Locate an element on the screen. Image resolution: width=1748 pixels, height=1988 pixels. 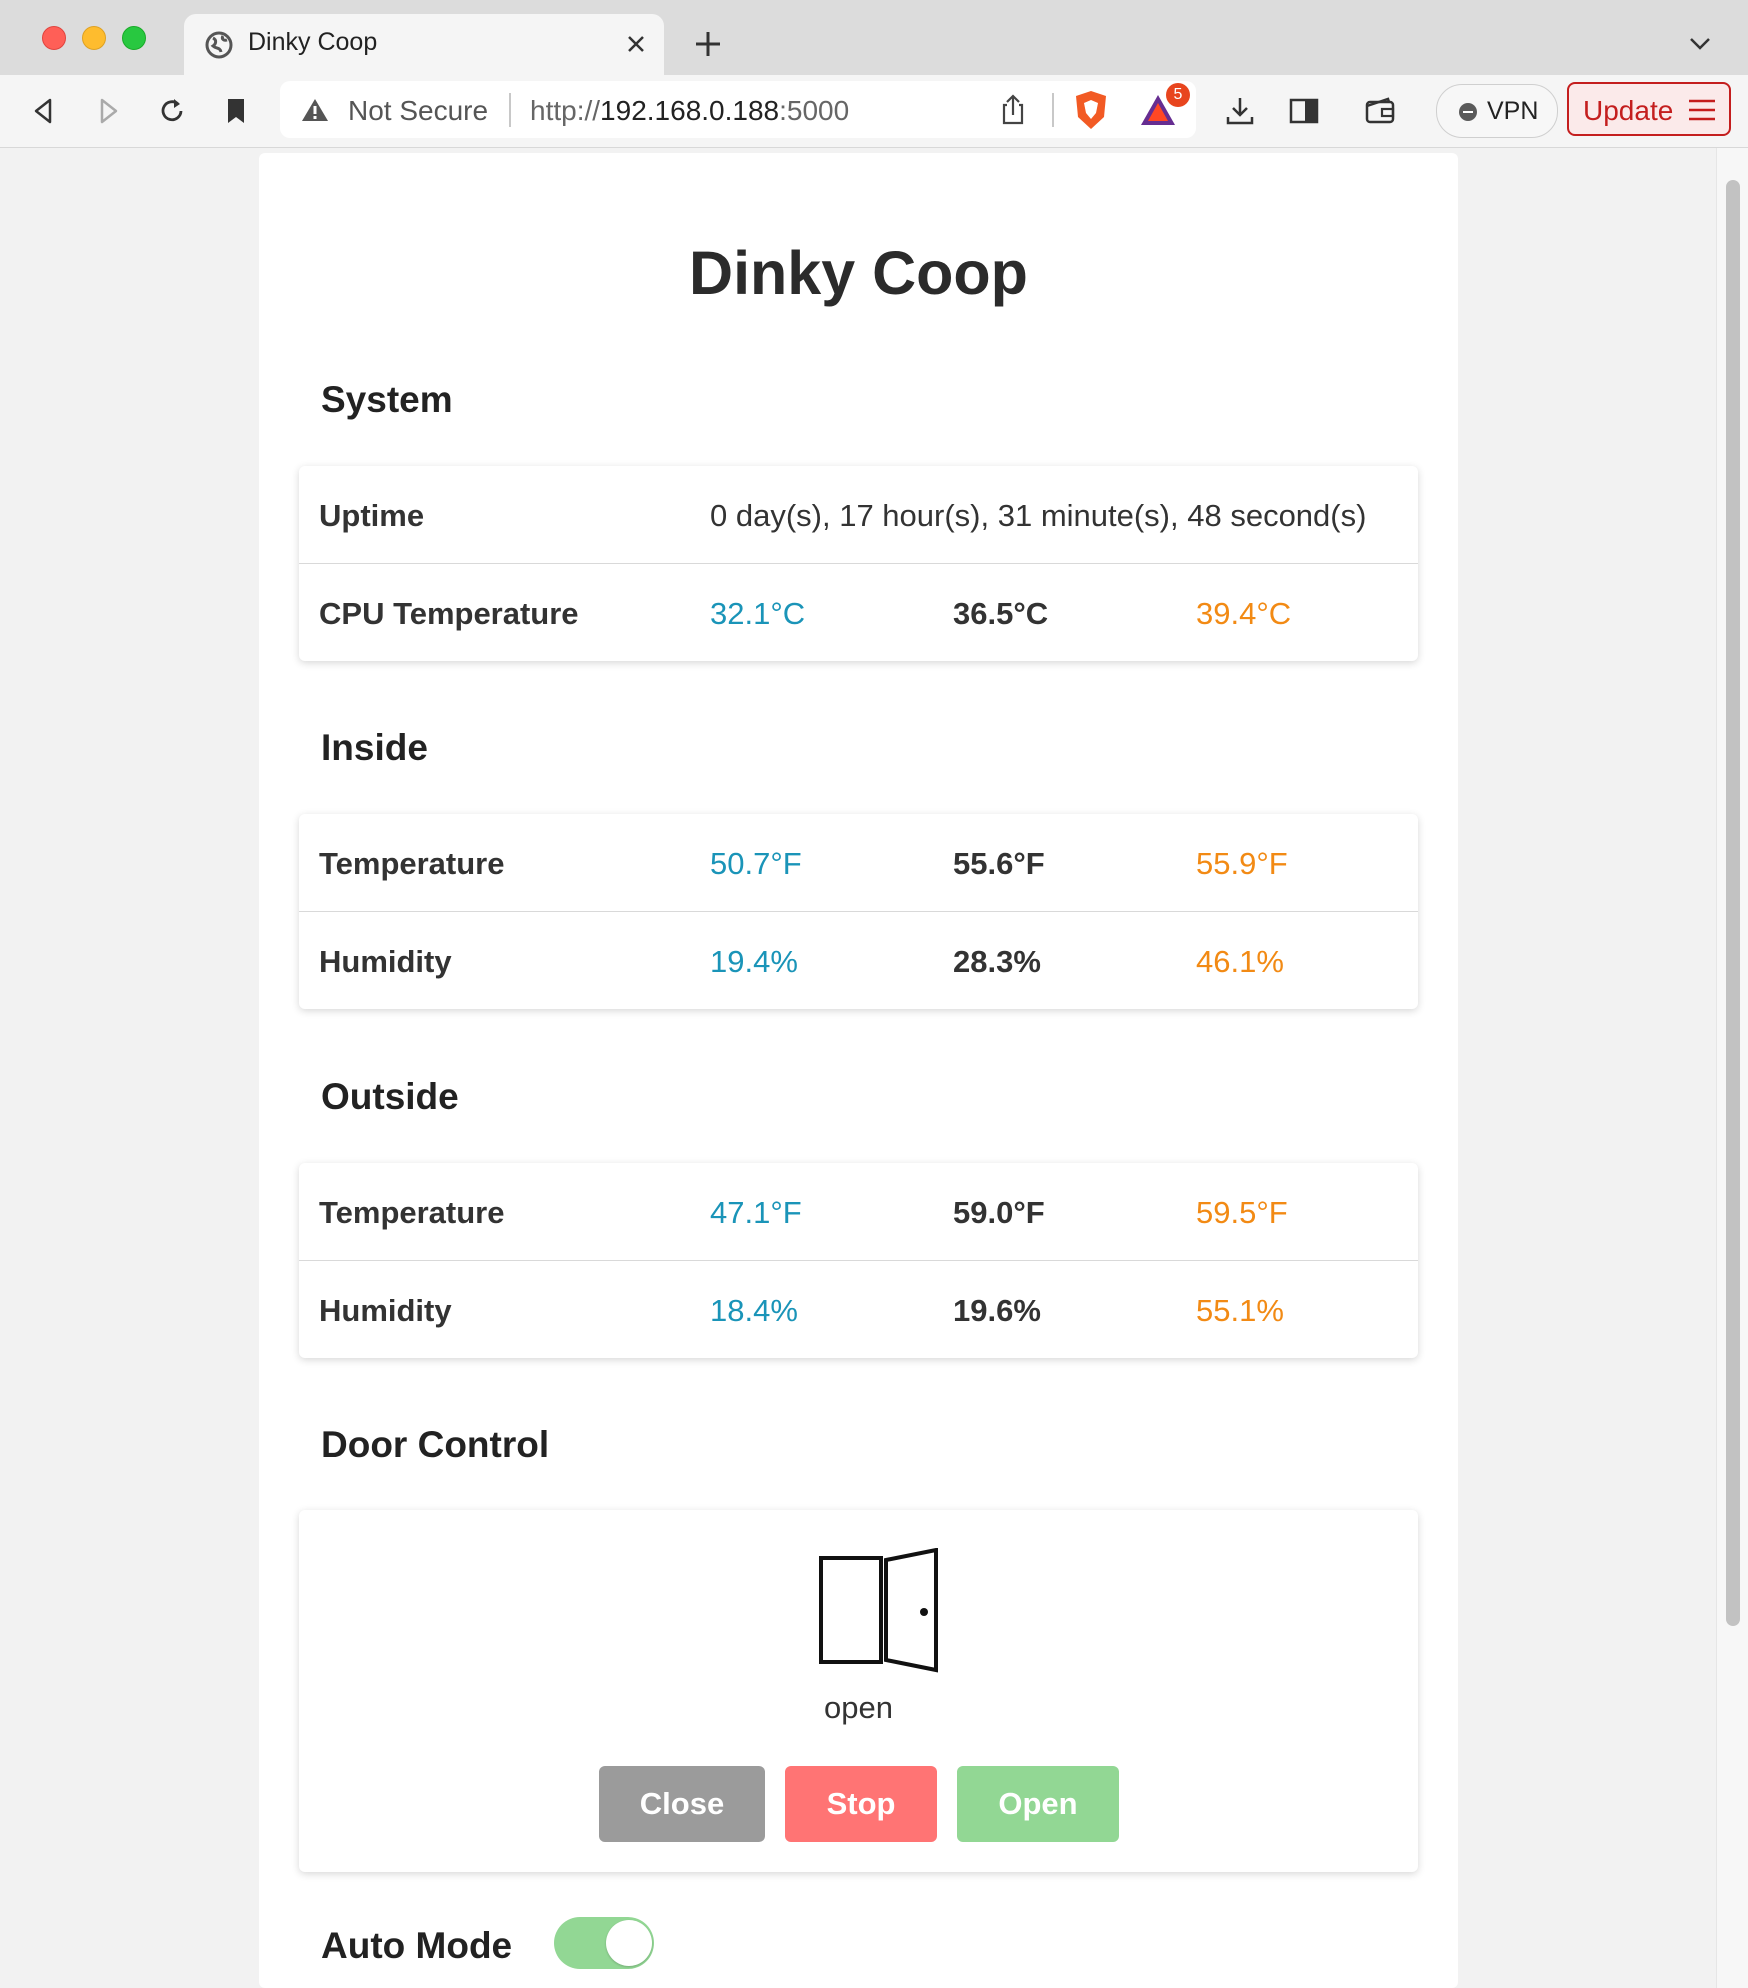
open-door-button: Open is located at coordinates (1038, 1804).